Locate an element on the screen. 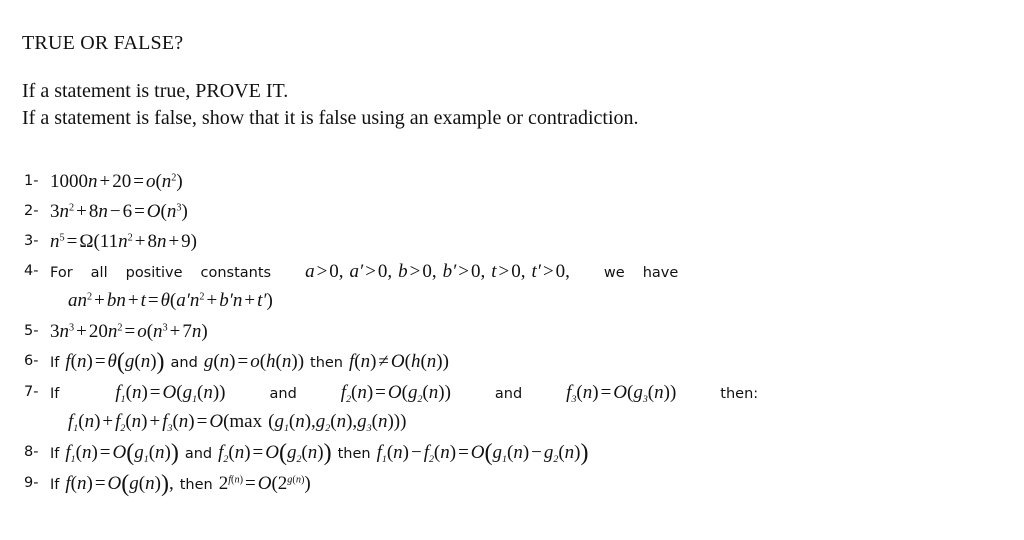  math-exponent-function: g(n) is located at coordinates (295, 480).